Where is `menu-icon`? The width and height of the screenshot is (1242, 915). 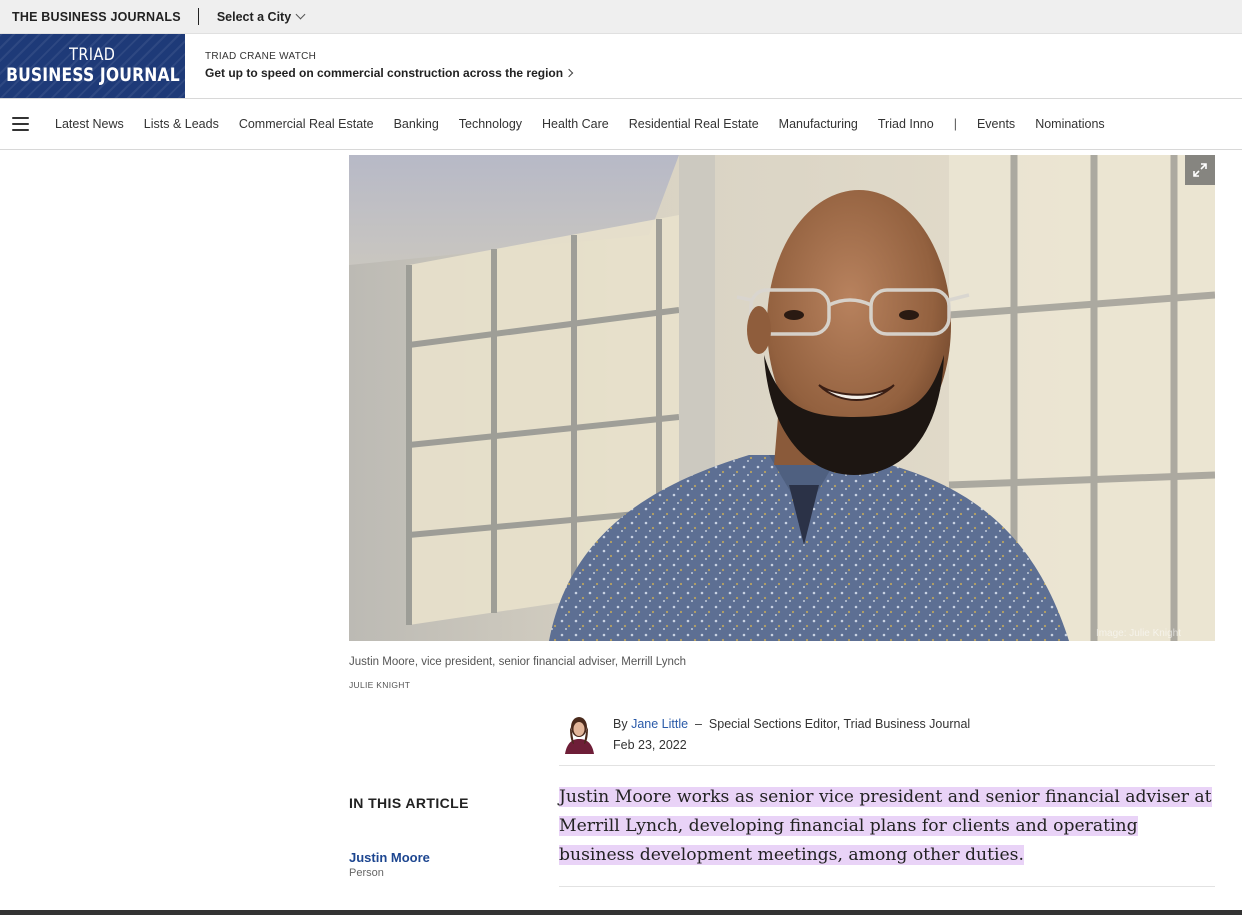
menu-icon is located at coordinates (20, 124).